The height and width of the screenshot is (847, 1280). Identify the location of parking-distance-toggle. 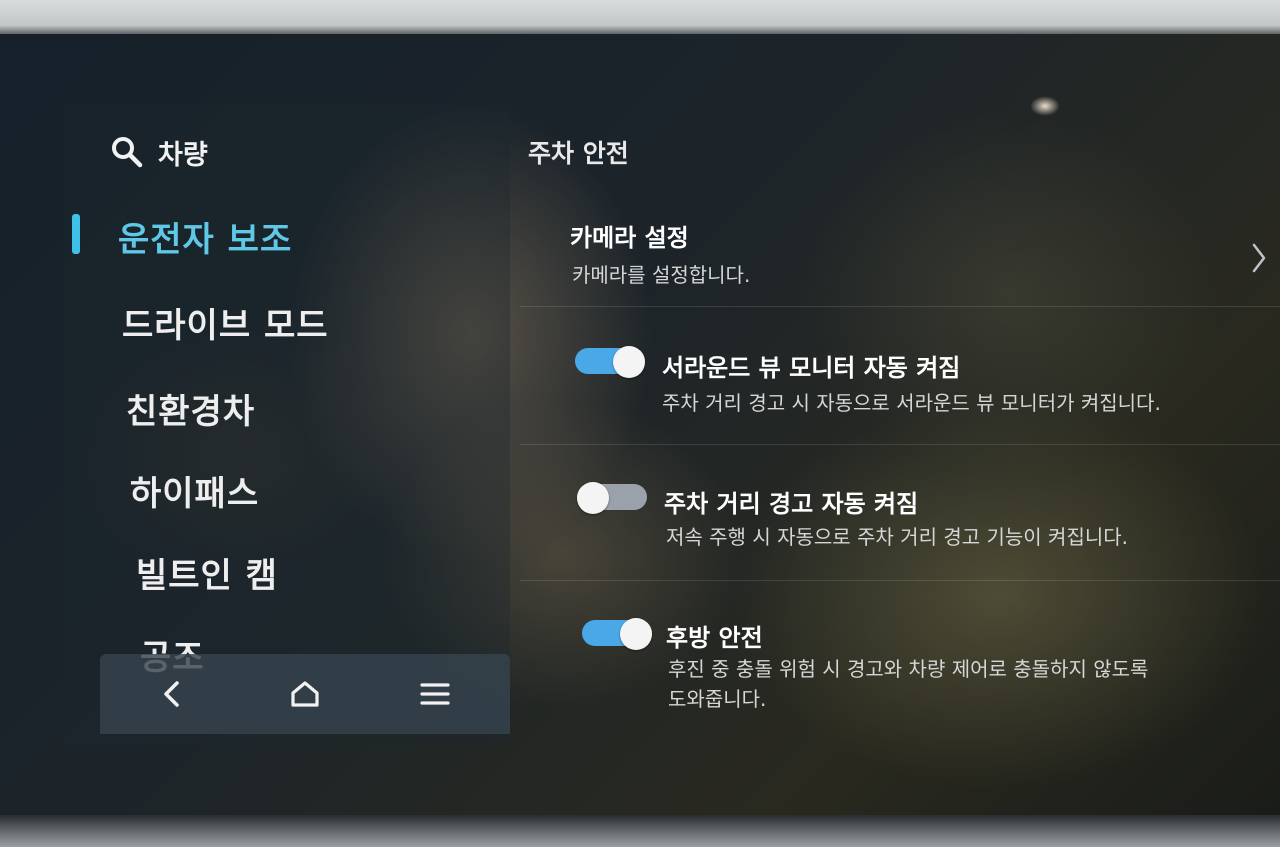
(612, 498).